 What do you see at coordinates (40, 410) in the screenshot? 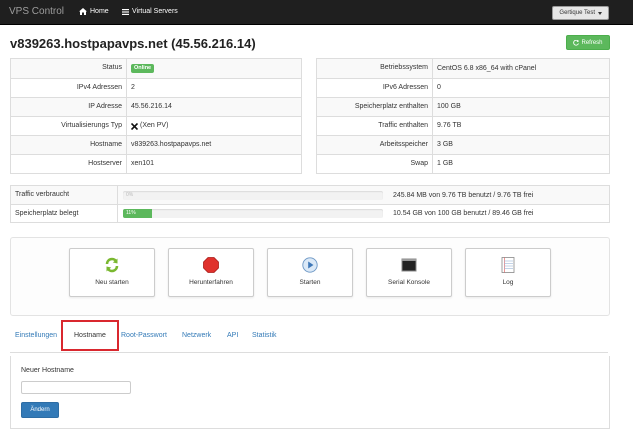
I see `change-hostname-button: Ändern` at bounding box center [40, 410].